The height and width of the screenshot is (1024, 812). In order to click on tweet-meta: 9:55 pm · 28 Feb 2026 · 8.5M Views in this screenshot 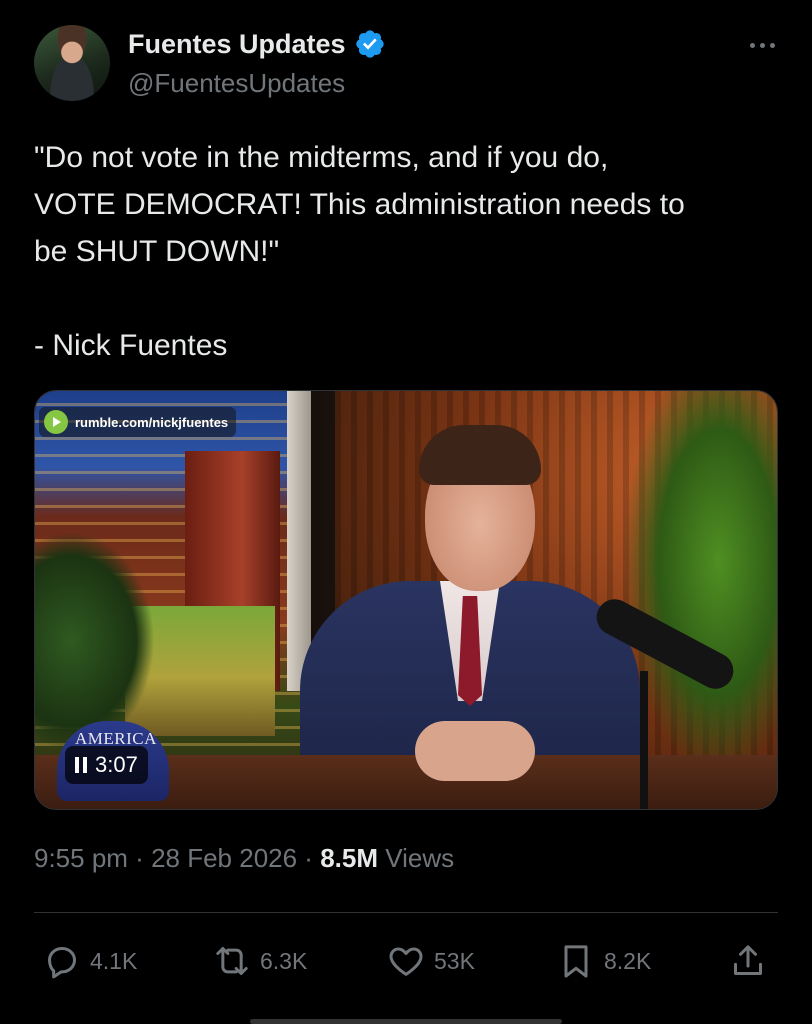, I will do `click(244, 858)`.